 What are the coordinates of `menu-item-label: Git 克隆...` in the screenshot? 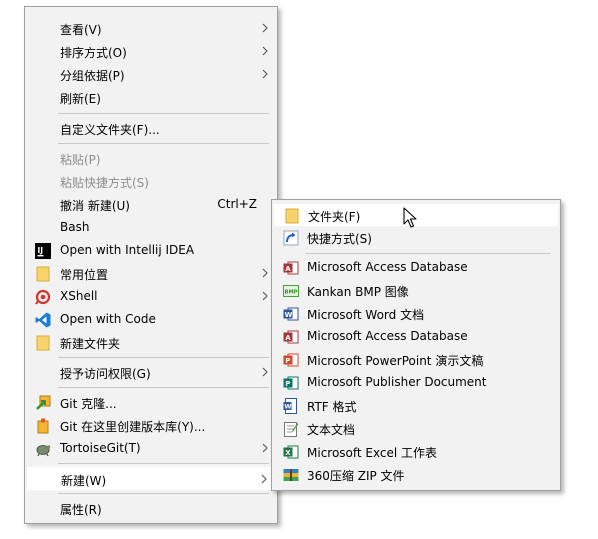 It's located at (88, 404).